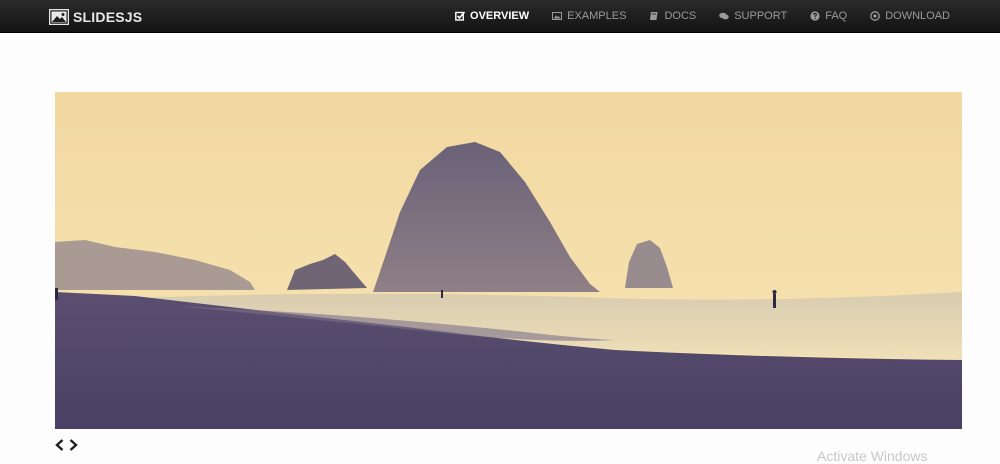  I want to click on question-circle-icon, so click(815, 16).